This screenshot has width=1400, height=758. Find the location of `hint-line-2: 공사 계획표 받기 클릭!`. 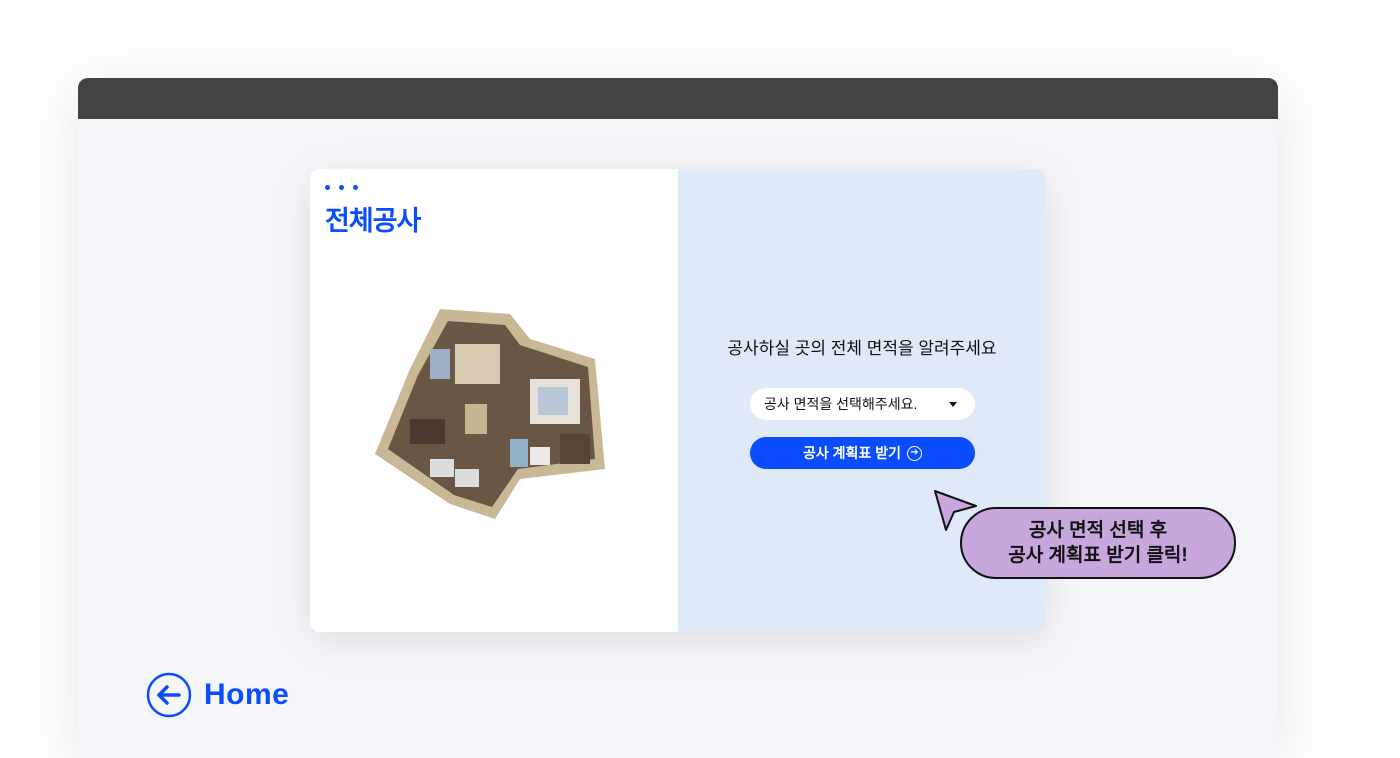

hint-line-2: 공사 계획표 받기 클릭! is located at coordinates (1098, 555).